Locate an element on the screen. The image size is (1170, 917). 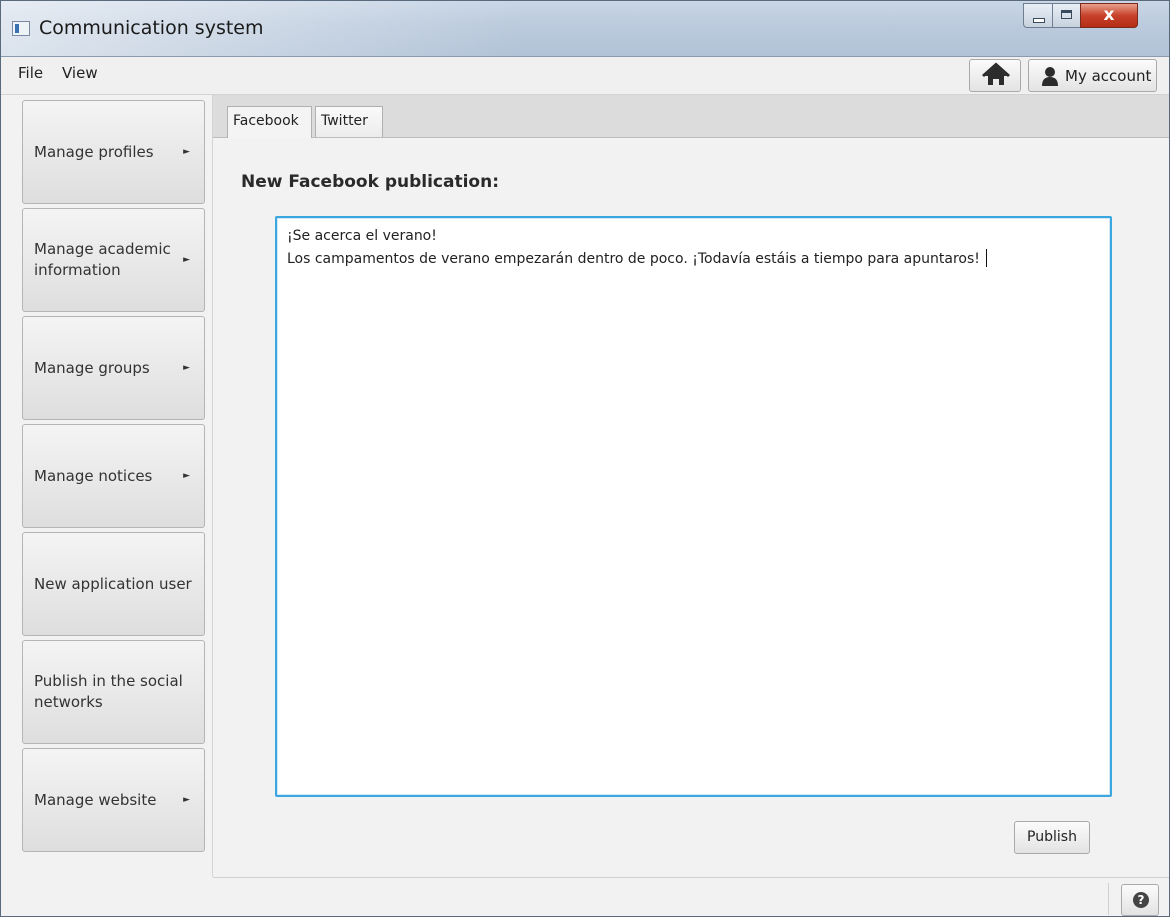
sidebar-item-label: Manage website is located at coordinates (95, 799).